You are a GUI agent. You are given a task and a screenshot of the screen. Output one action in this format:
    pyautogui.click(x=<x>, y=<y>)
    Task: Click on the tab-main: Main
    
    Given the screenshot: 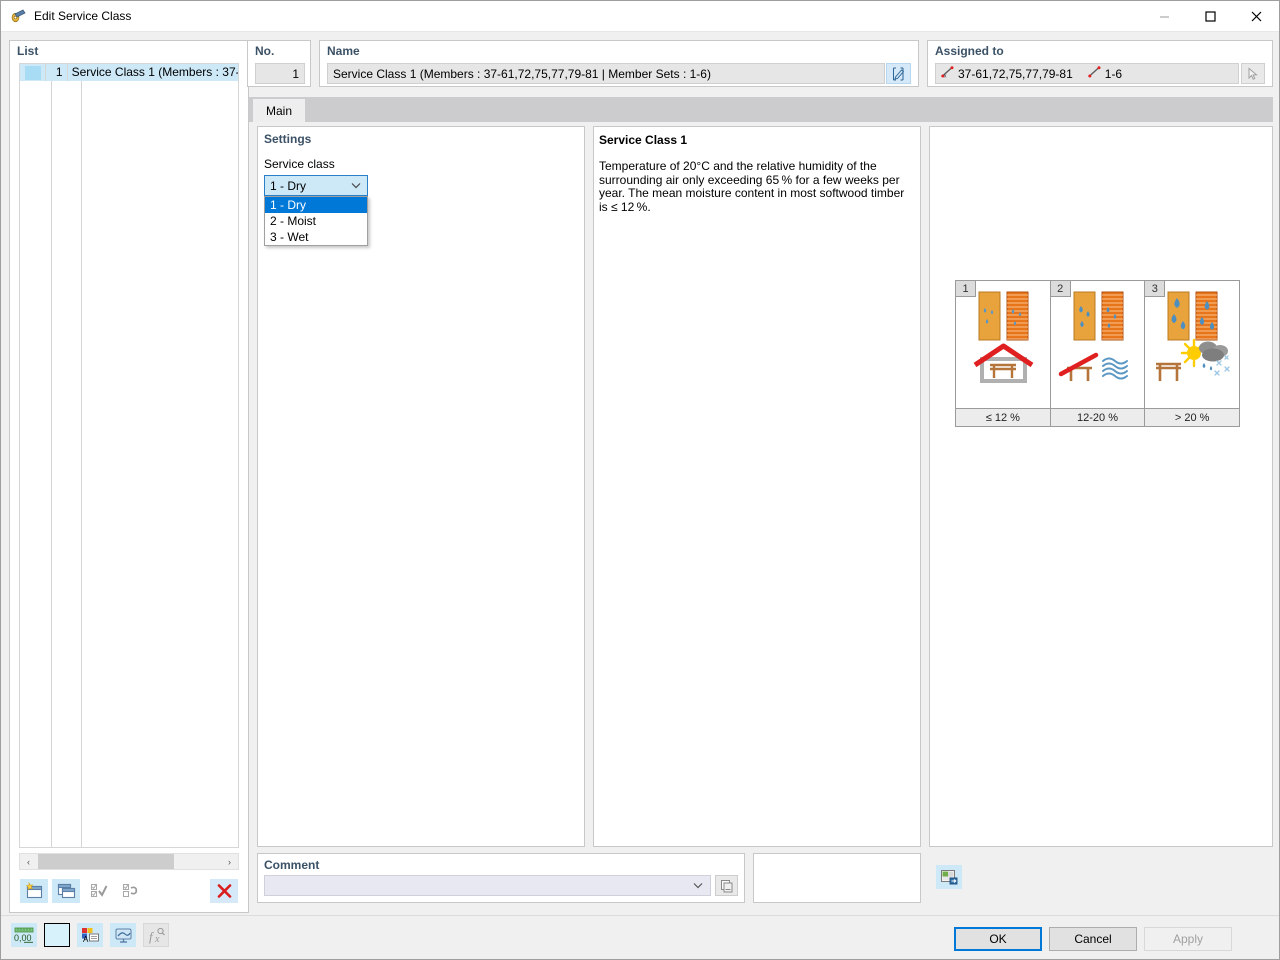 What is the action you would take?
    pyautogui.click(x=279, y=110)
    